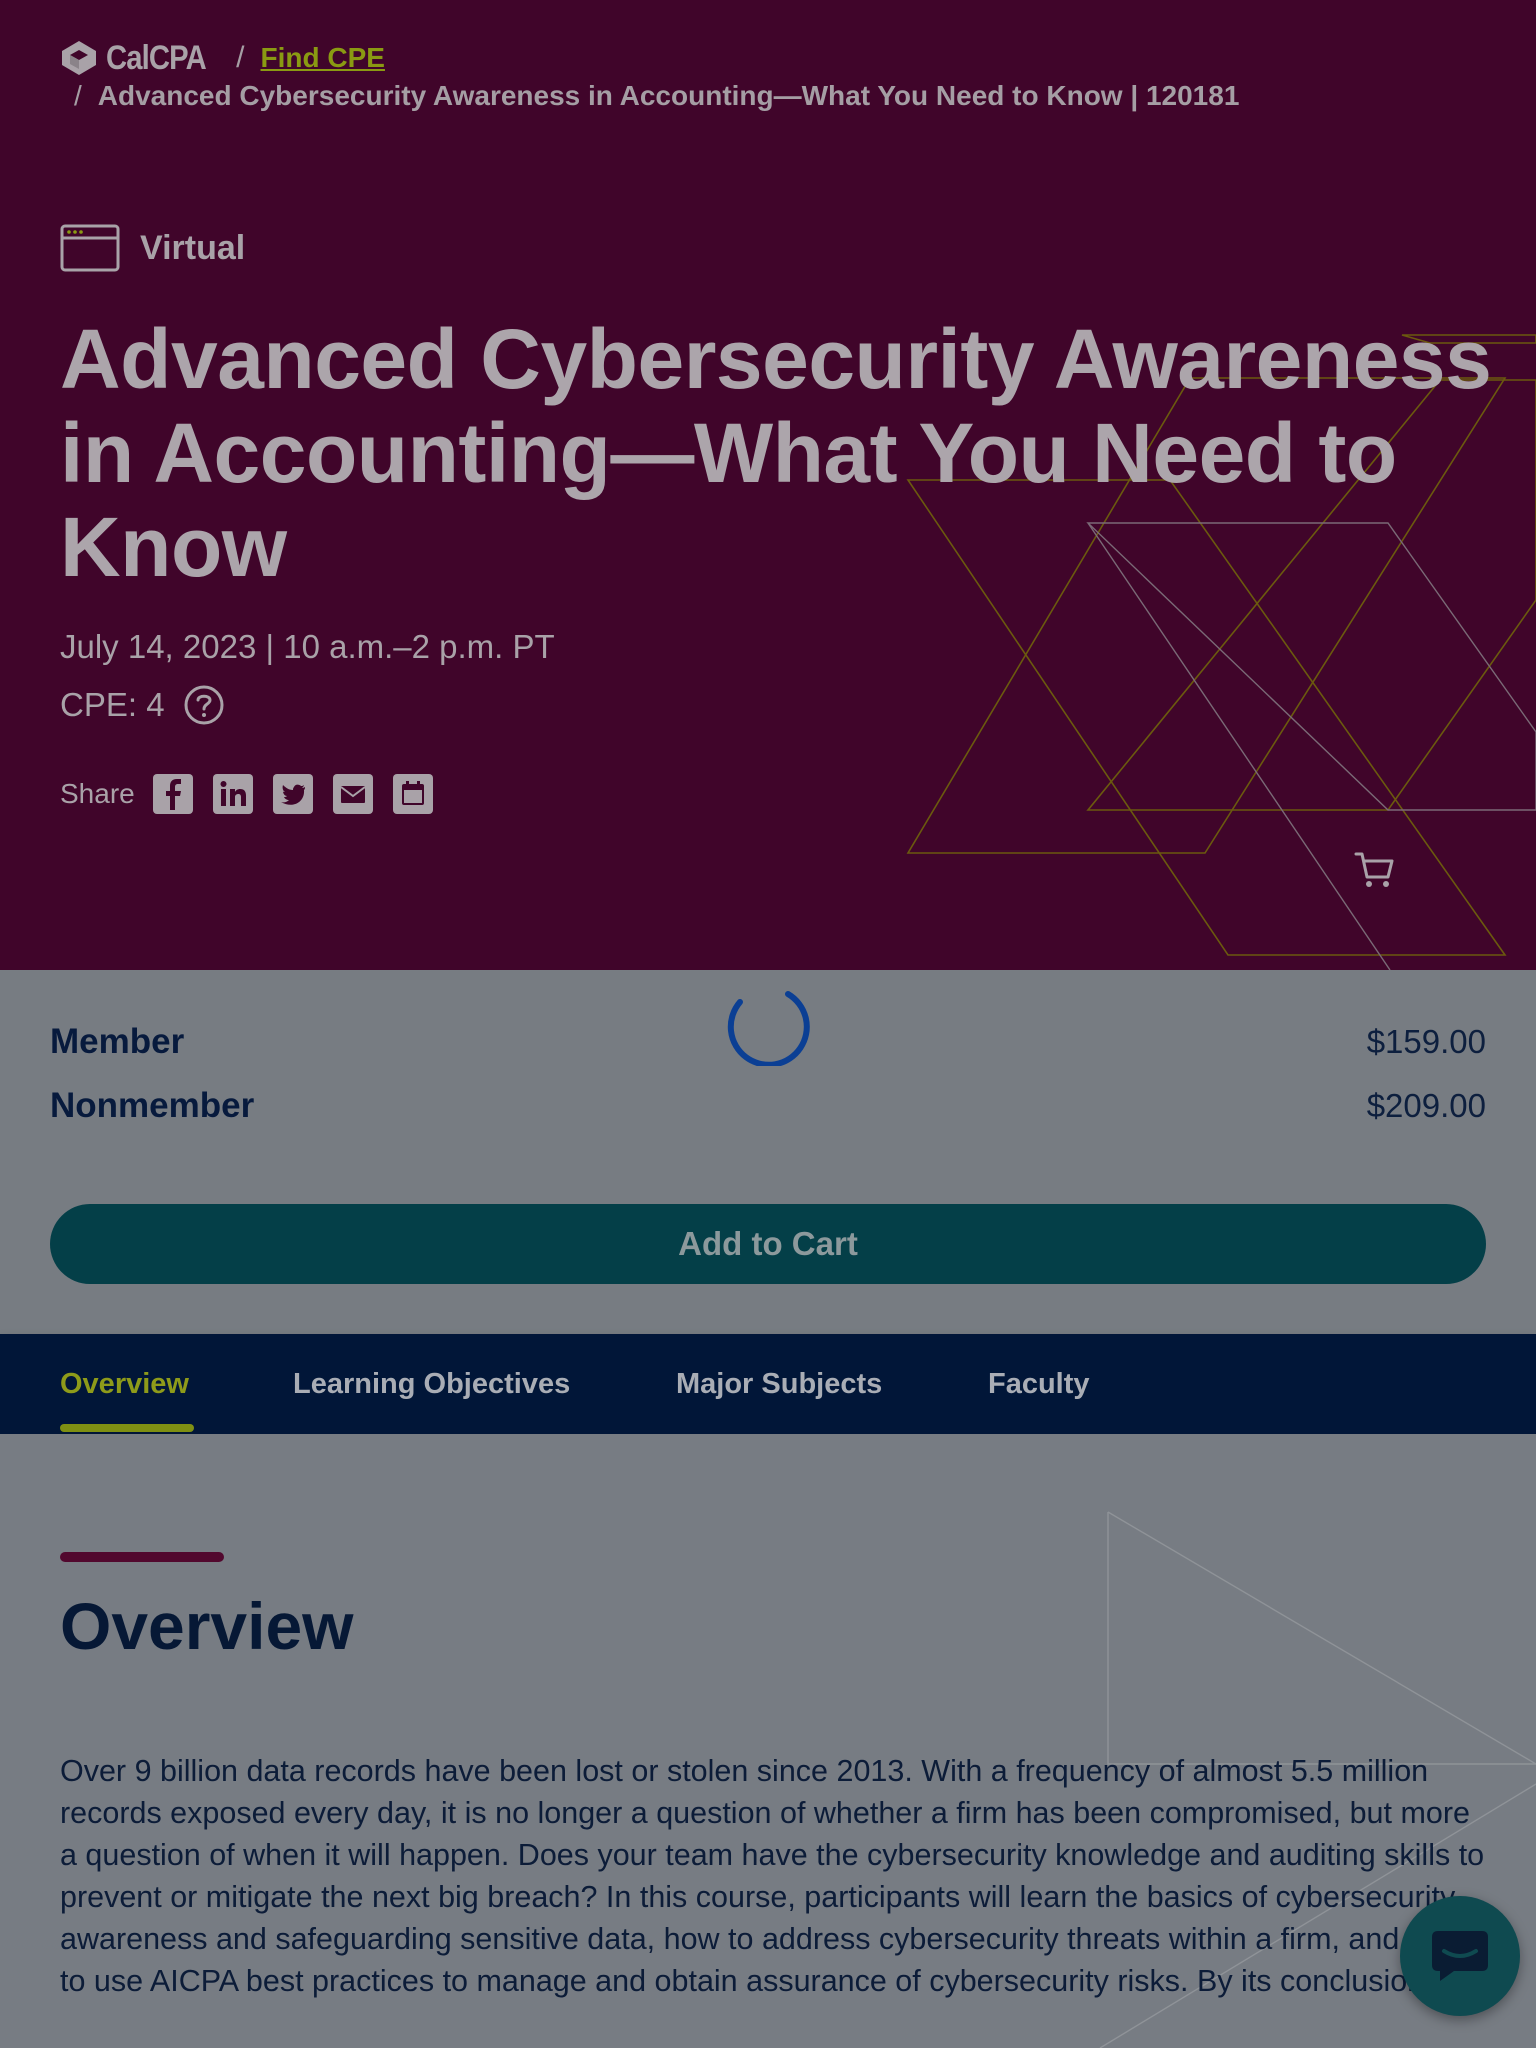 The width and height of the screenshot is (1536, 2048). I want to click on calcpa-logo: CalCPA, so click(141, 58).